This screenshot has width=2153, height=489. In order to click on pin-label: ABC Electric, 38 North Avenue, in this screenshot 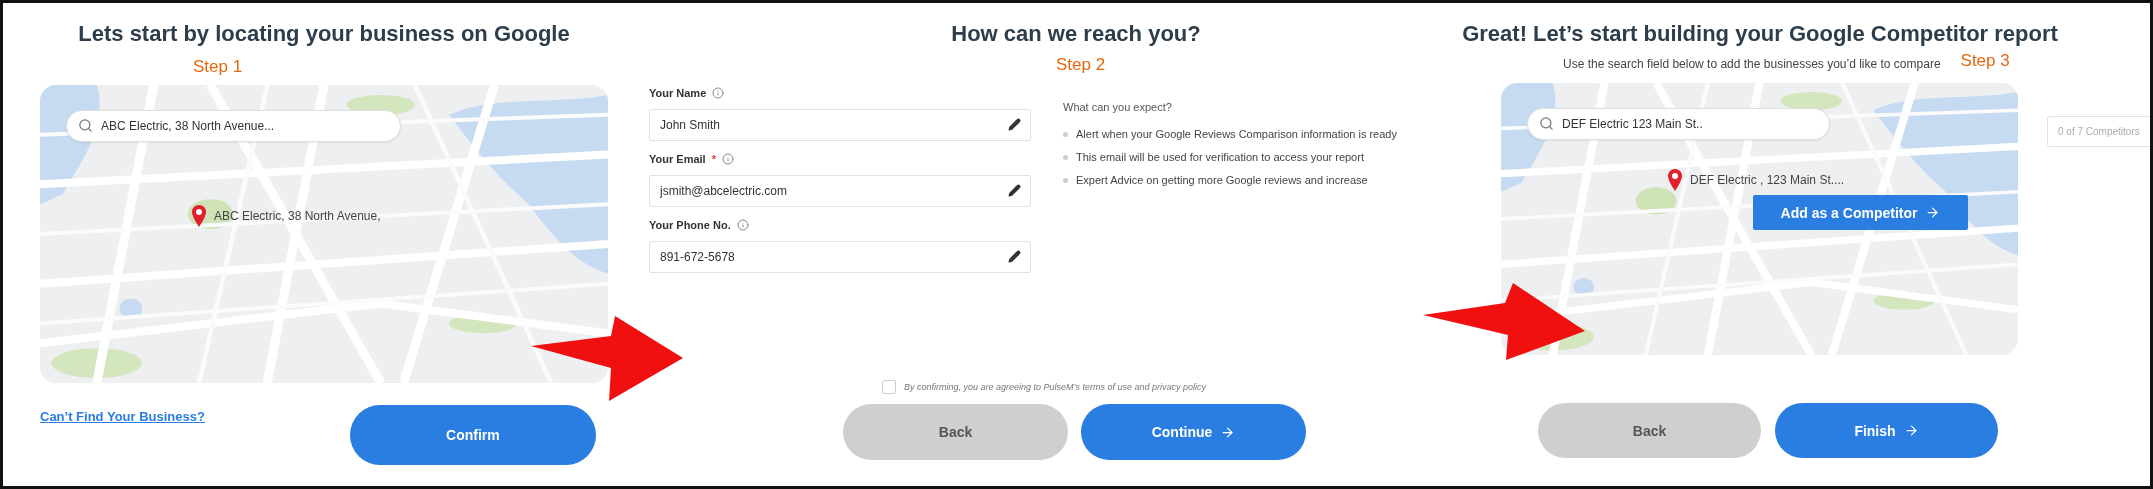, I will do `click(297, 216)`.